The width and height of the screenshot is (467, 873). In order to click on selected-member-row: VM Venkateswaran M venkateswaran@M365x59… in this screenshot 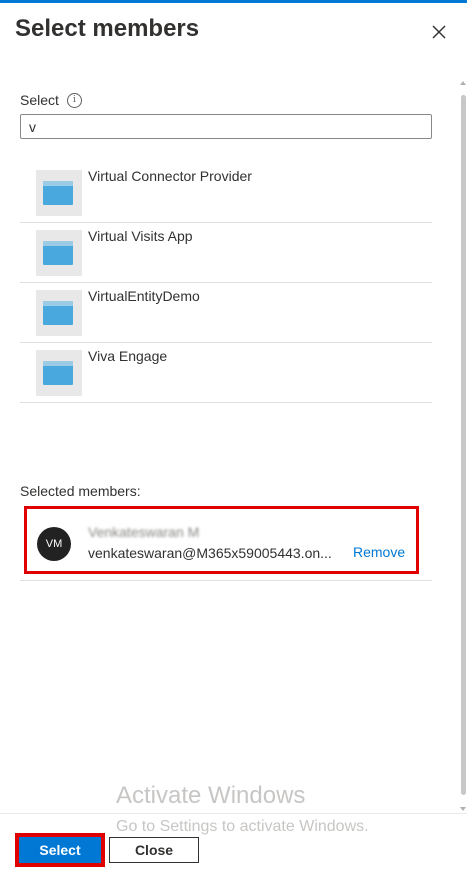, I will do `click(226, 542)`.